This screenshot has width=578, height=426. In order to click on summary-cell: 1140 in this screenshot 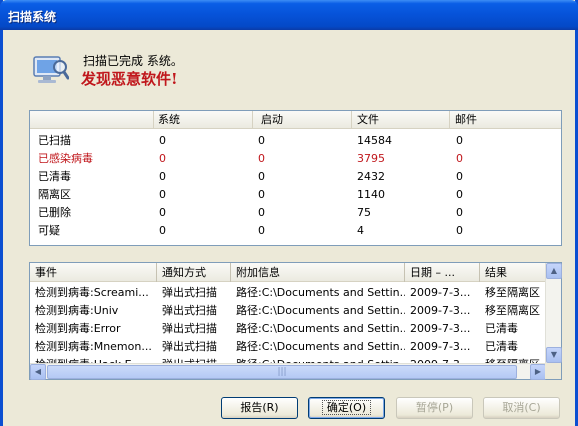, I will do `click(371, 194)`.